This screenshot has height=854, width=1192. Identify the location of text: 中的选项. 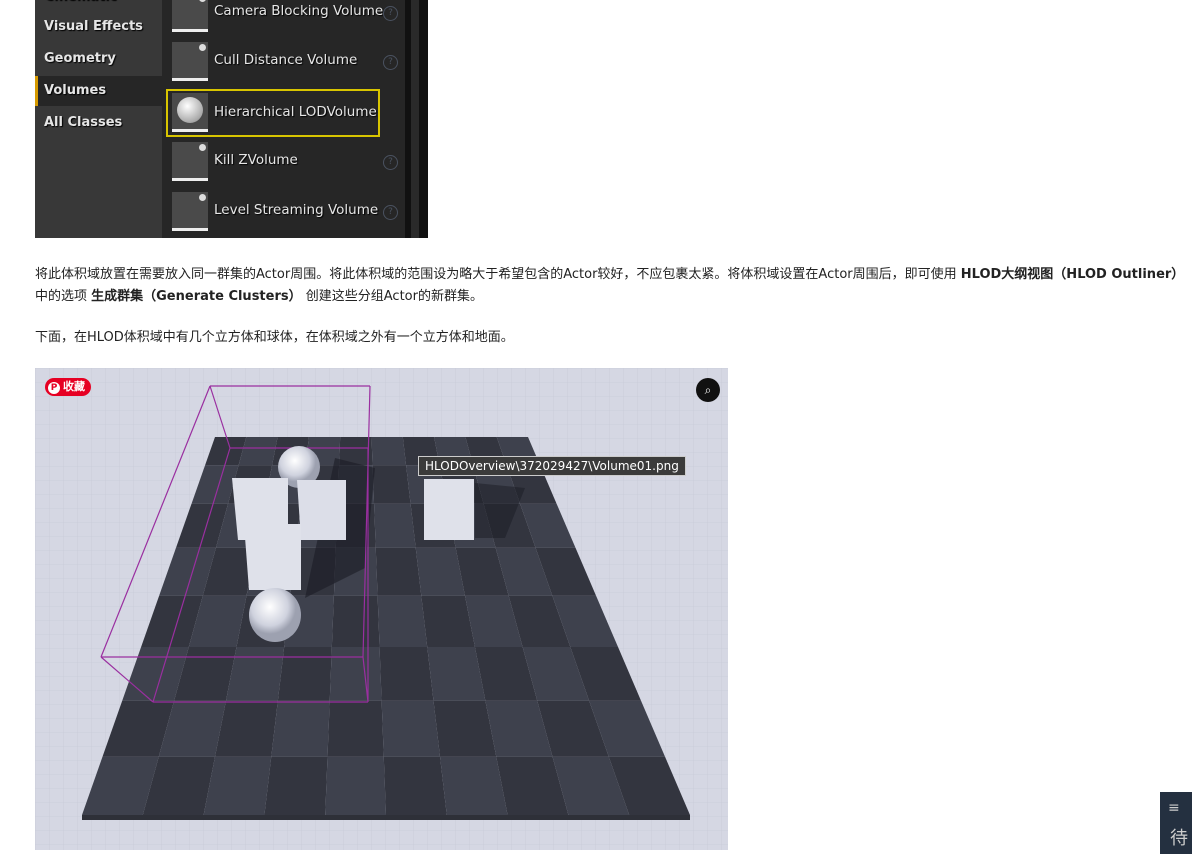
(63, 296).